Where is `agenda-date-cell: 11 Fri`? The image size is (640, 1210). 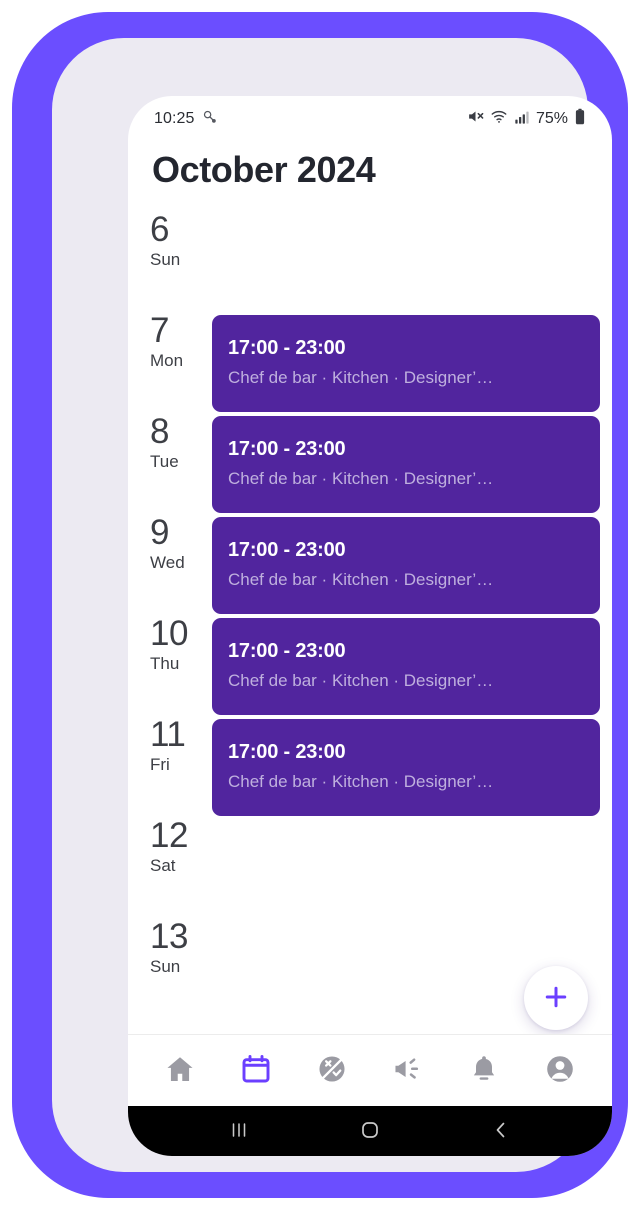 agenda-date-cell: 11 Fri is located at coordinates (170, 745).